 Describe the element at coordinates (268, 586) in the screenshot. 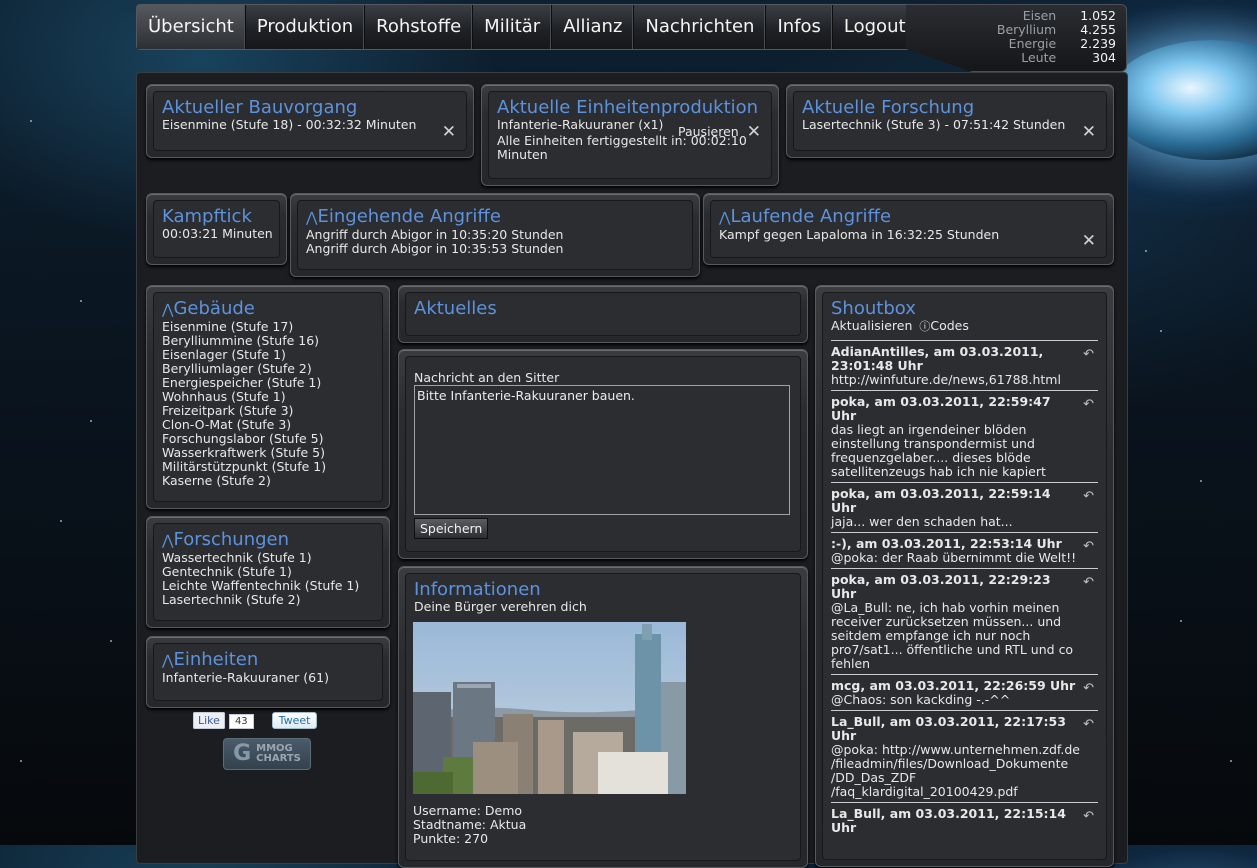

I see `research-item: Leichte Waffentechnik (Stufe 1)` at that location.